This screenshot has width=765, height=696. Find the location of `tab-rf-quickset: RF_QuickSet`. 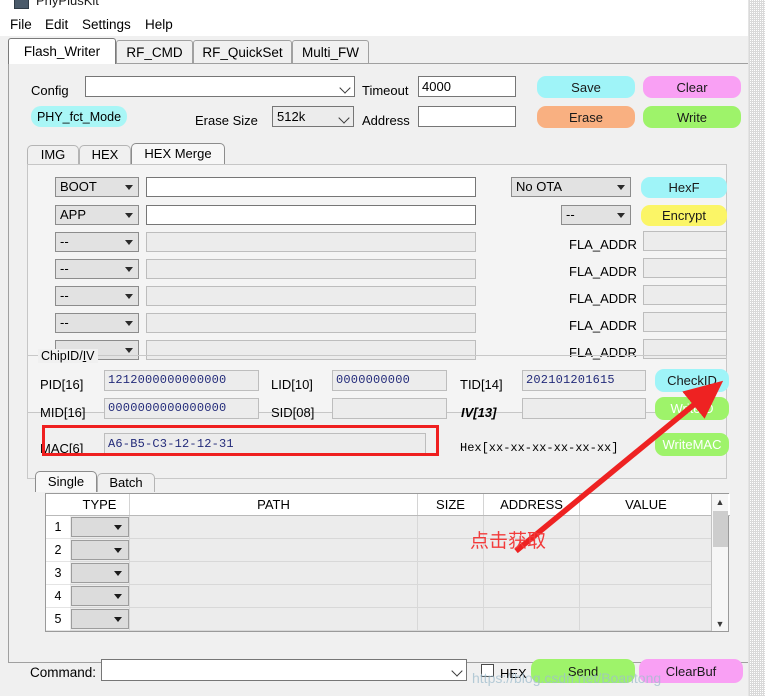

tab-rf-quickset: RF_QuickSet is located at coordinates (242, 52).